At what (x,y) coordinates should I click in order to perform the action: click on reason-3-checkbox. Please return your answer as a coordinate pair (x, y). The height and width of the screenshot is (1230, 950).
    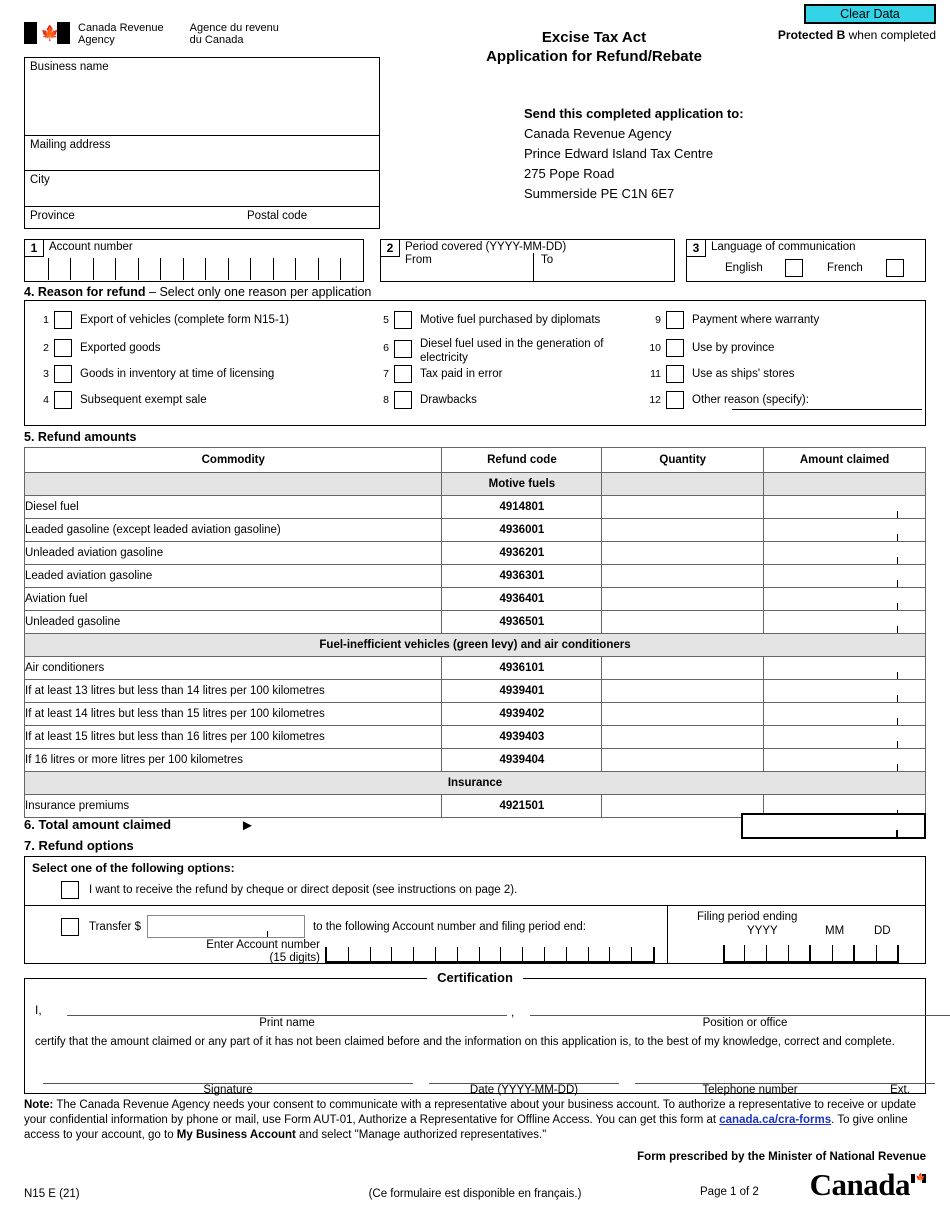
    Looking at the image, I should click on (63, 374).